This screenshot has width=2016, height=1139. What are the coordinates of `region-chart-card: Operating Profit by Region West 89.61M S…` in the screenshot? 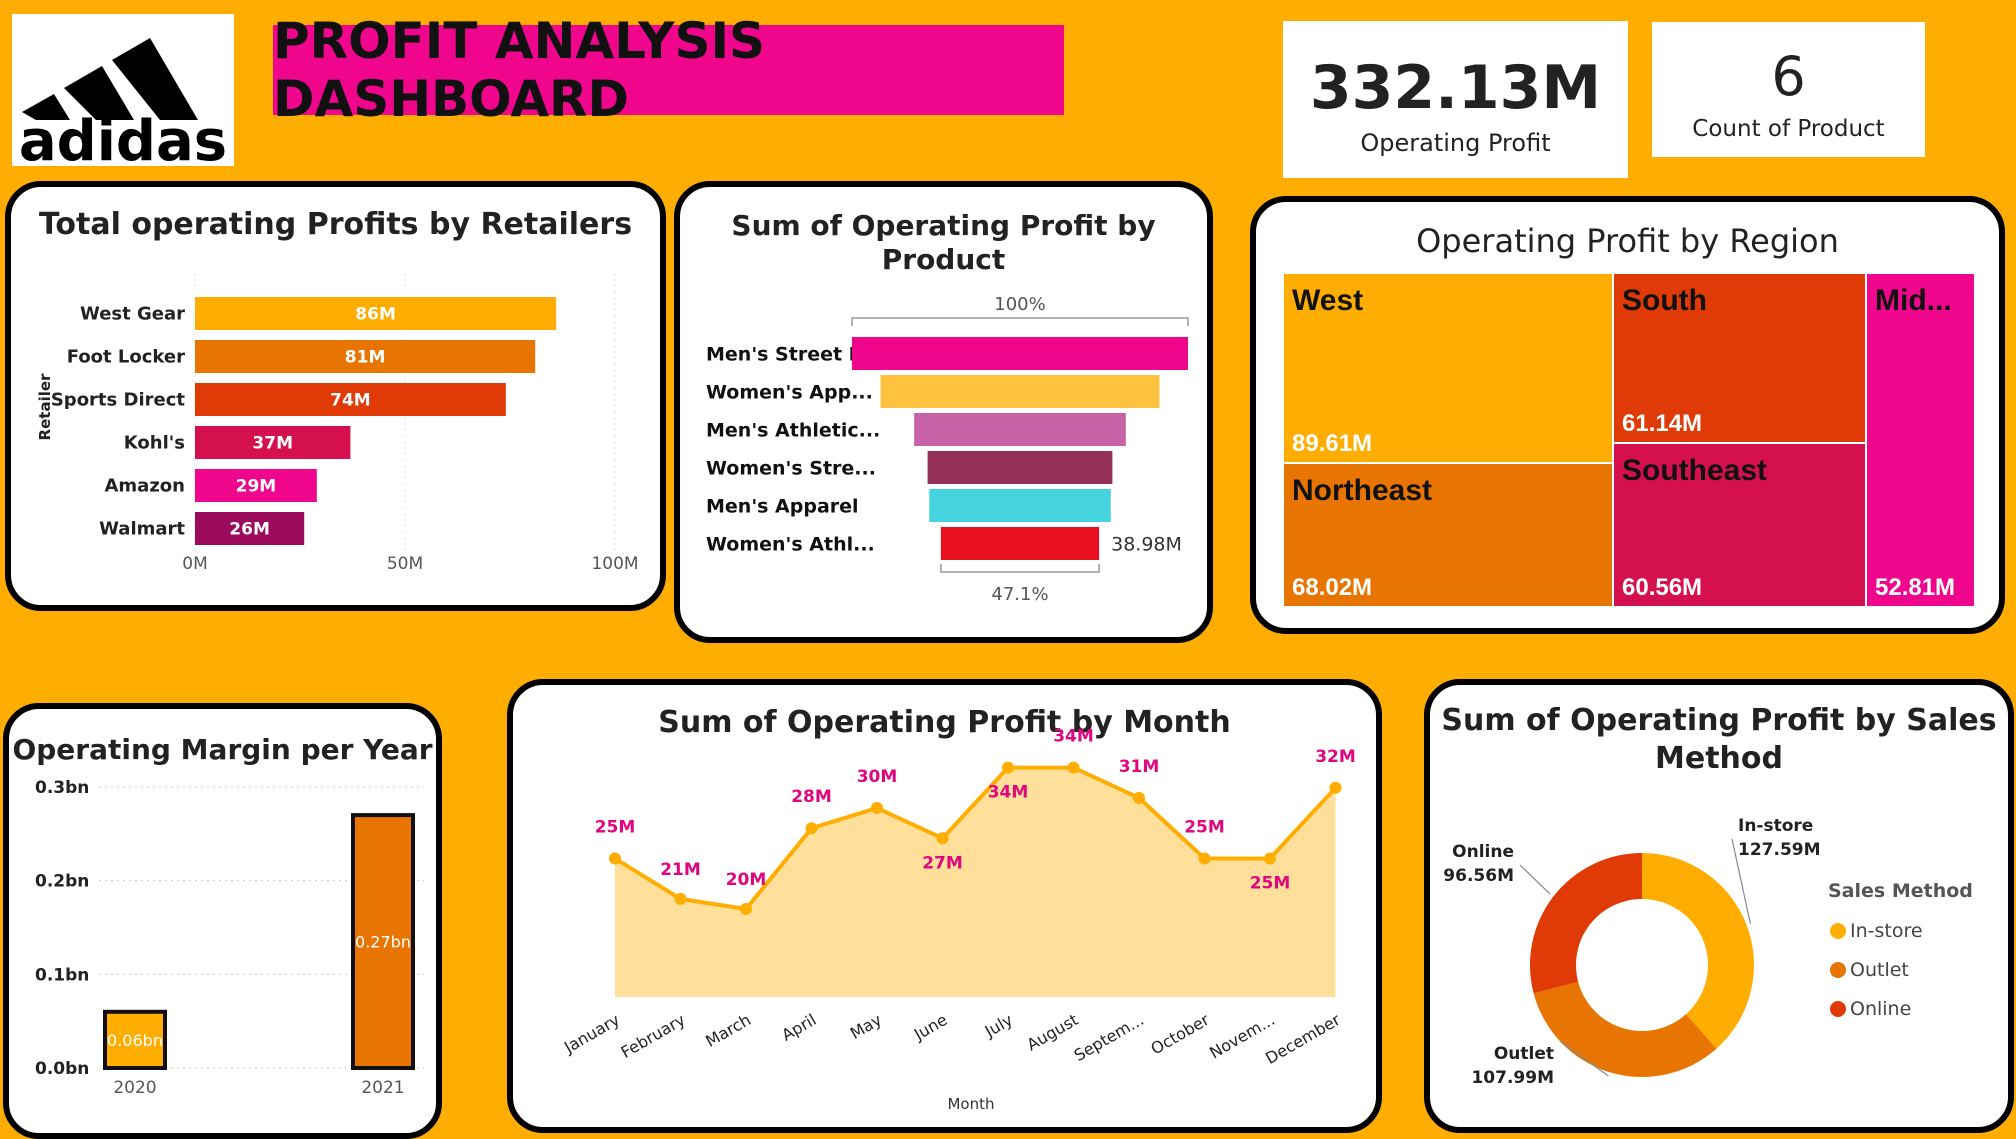 It's located at (1627, 415).